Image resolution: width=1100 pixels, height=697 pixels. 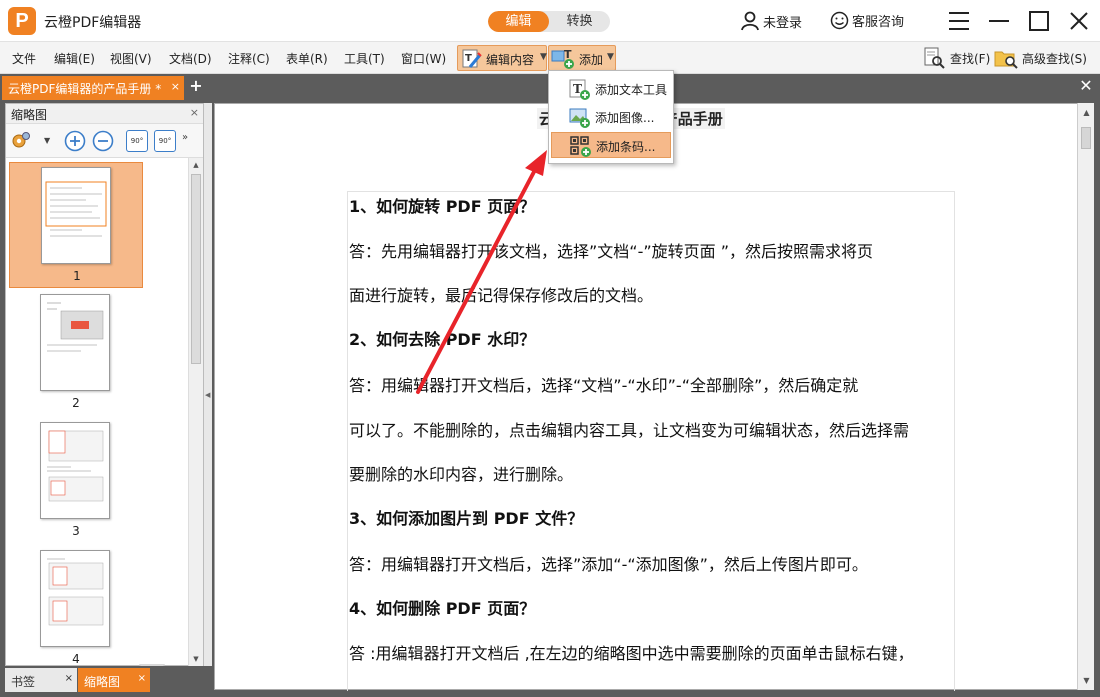 What do you see at coordinates (461, 474) in the screenshot?
I see `paragraph: 要删除的水印内容，进行删除。` at bounding box center [461, 474].